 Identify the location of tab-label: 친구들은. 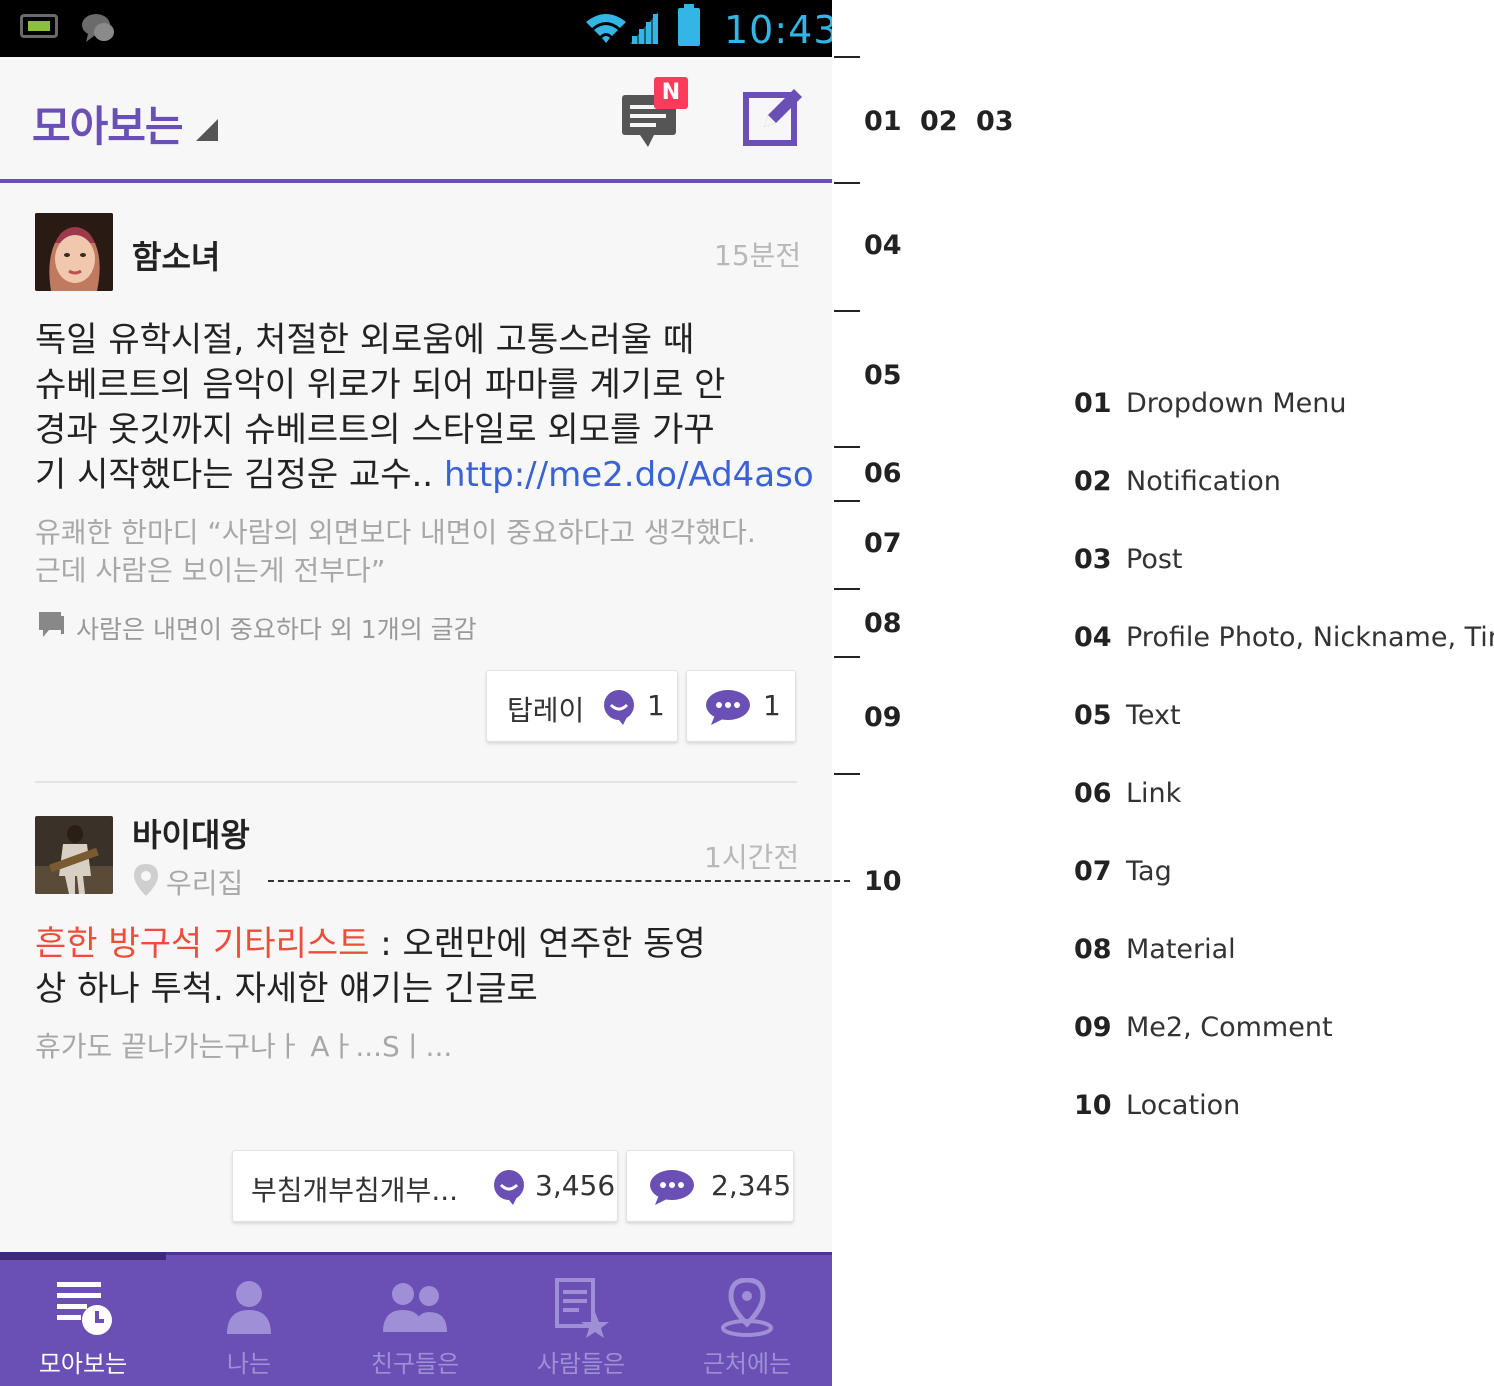
(415, 1364).